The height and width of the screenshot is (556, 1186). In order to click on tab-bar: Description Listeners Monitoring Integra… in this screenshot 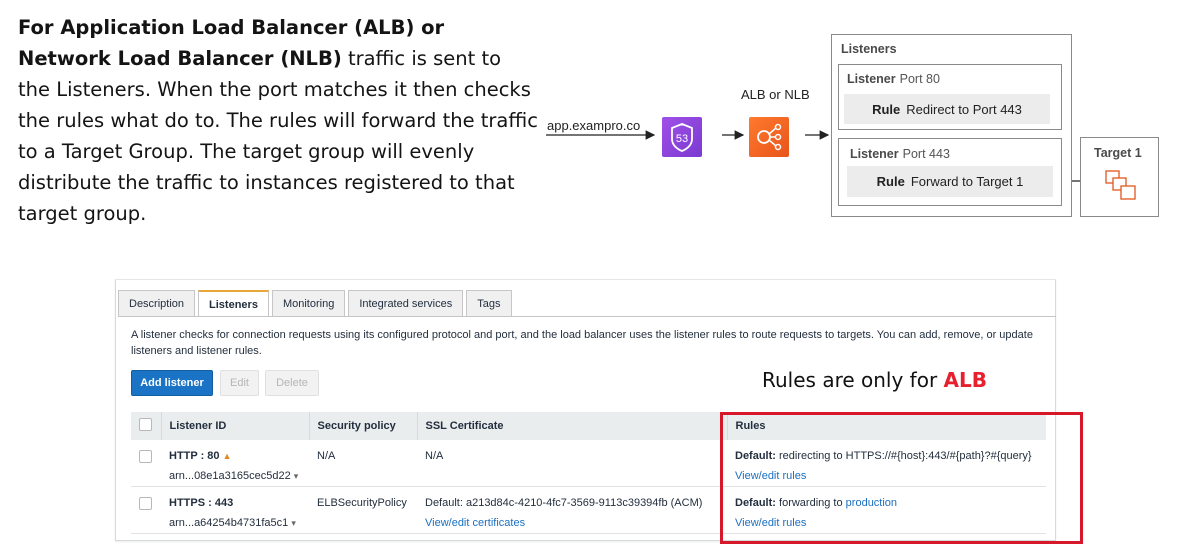, I will do `click(316, 303)`.